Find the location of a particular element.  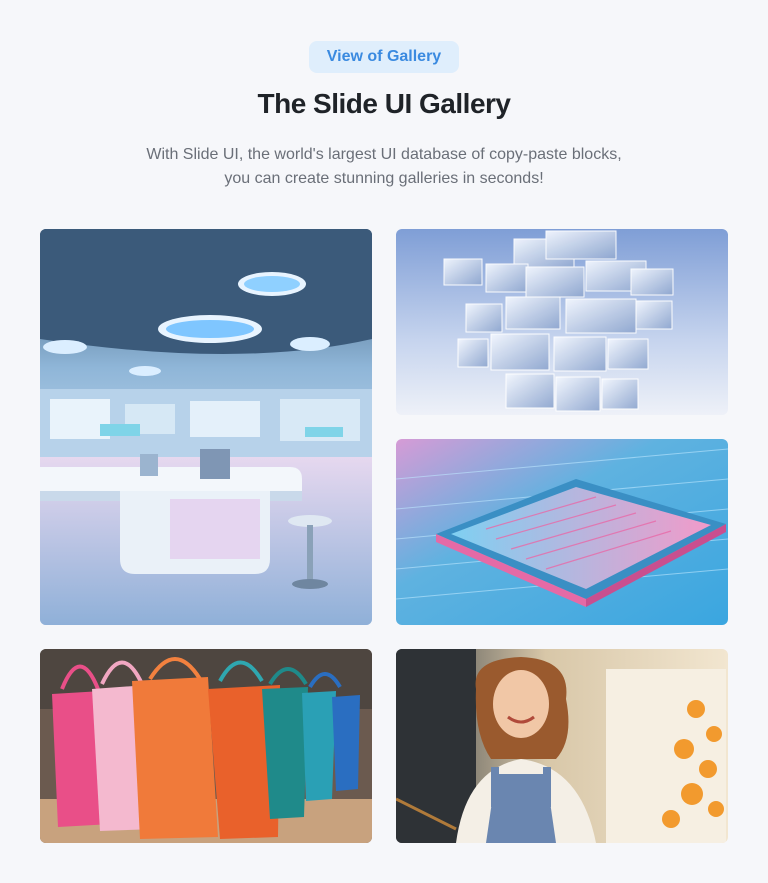

gallery-image-bags is located at coordinates (206, 746).